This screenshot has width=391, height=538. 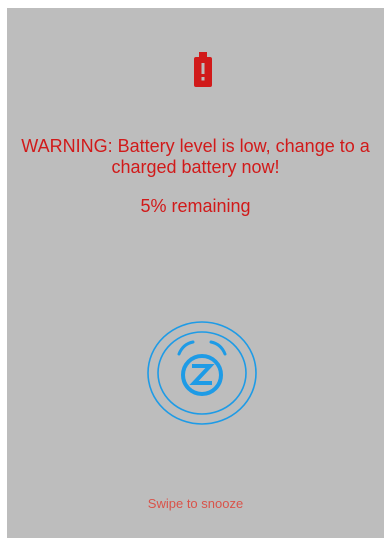 I want to click on snooze-swipe-handle, so click(x=202, y=373).